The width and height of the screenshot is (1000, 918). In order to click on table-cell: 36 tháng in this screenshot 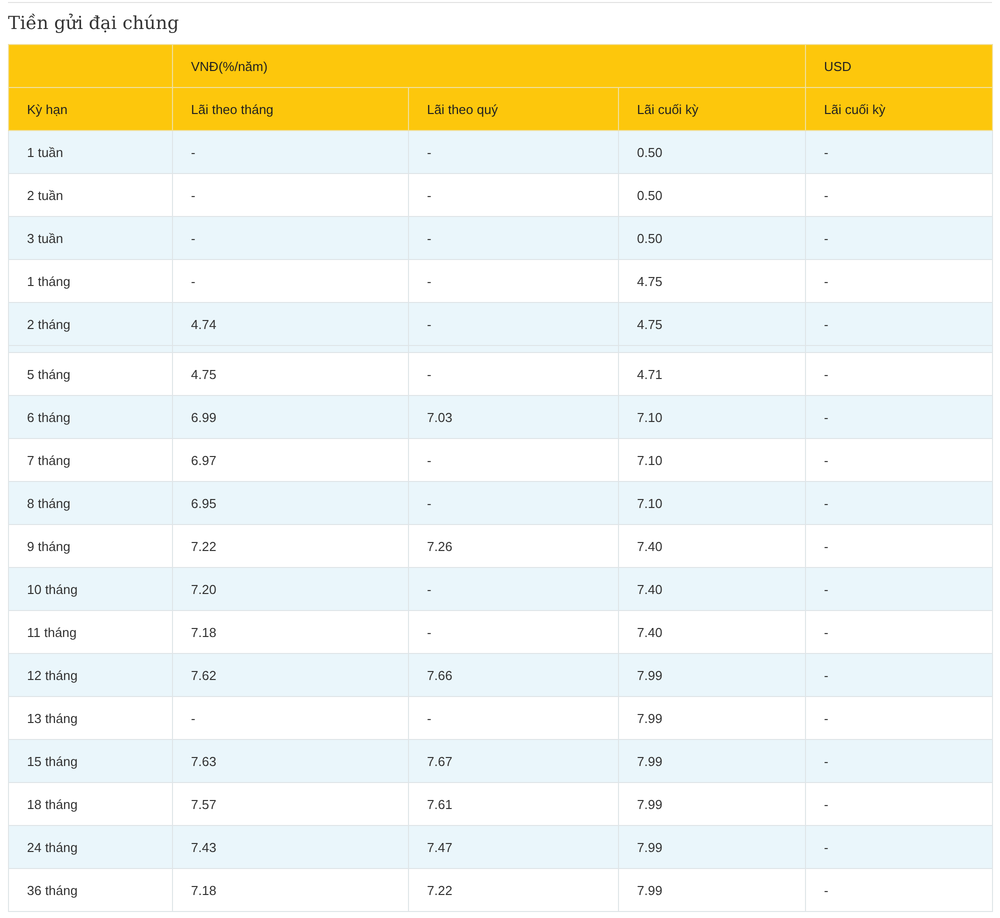, I will do `click(90, 890)`.